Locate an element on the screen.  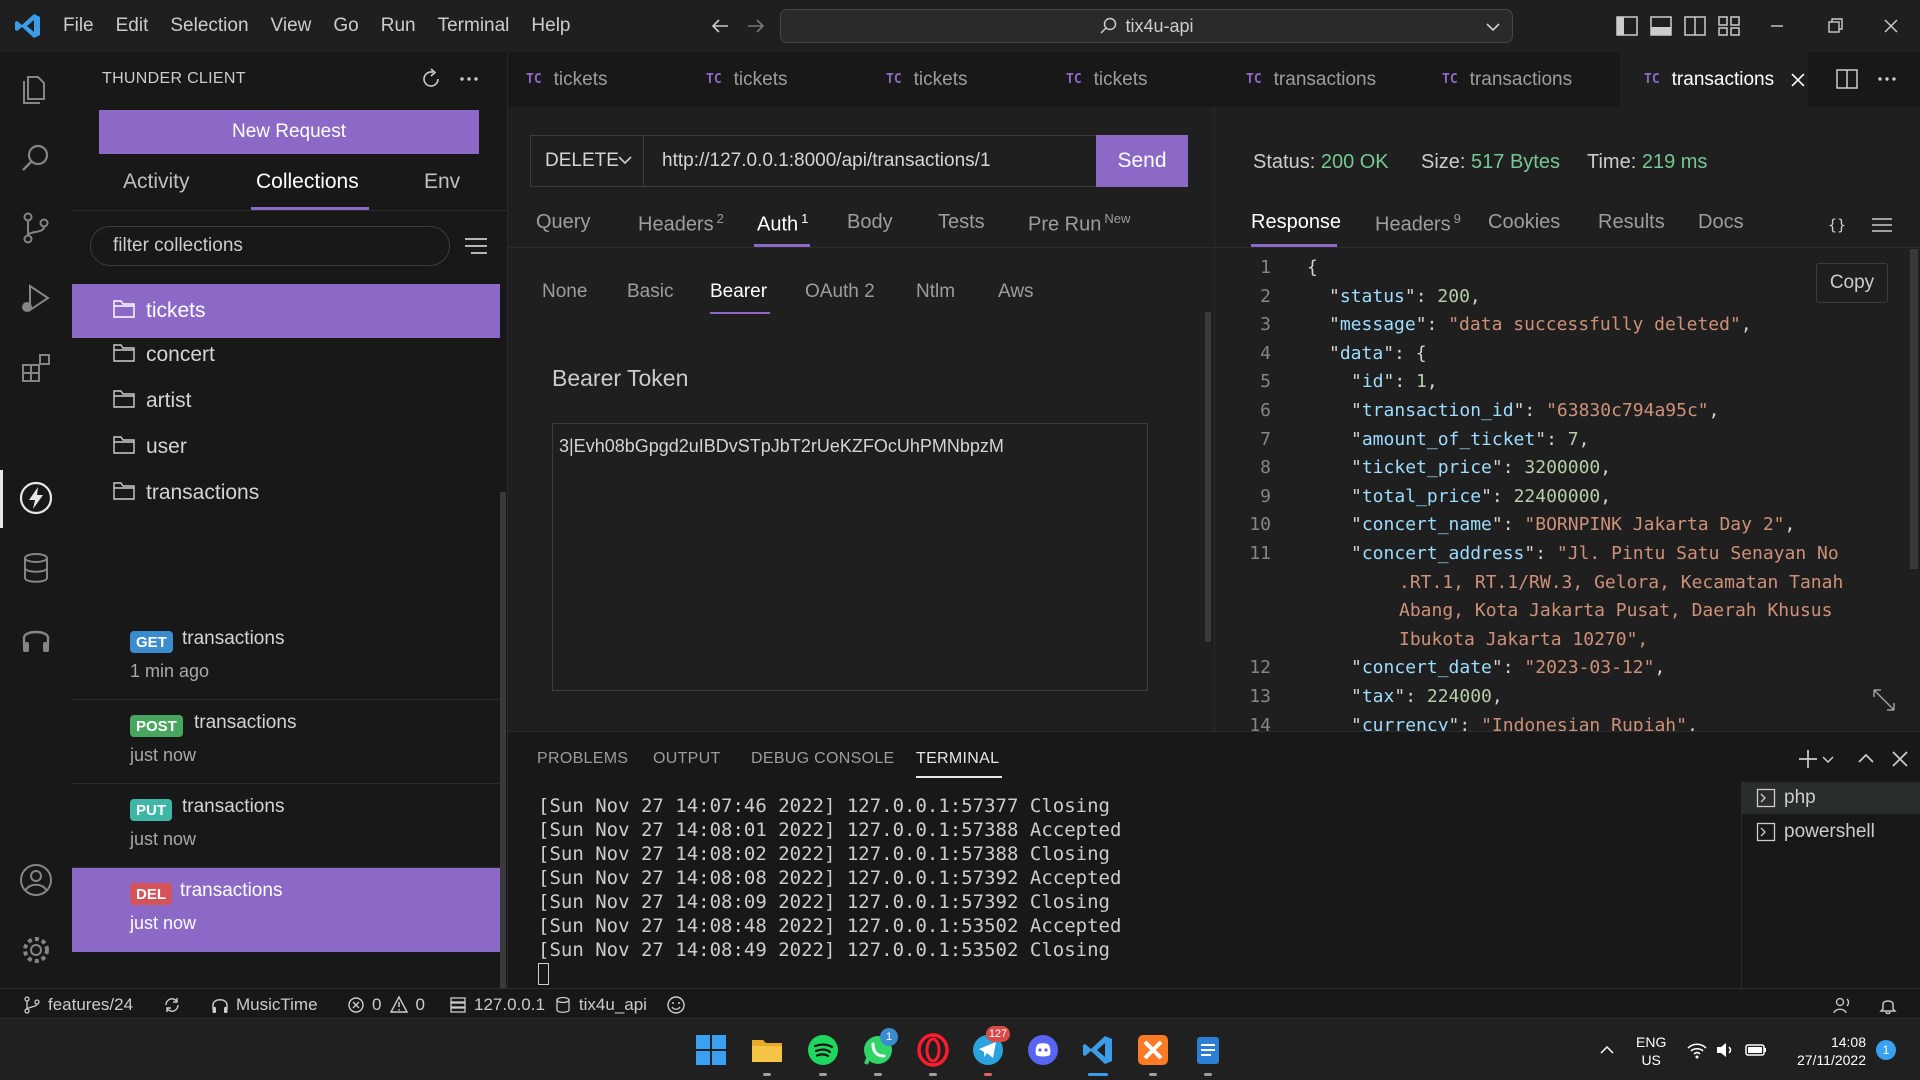
vscode-taskbar-icon is located at coordinates (1098, 1050).